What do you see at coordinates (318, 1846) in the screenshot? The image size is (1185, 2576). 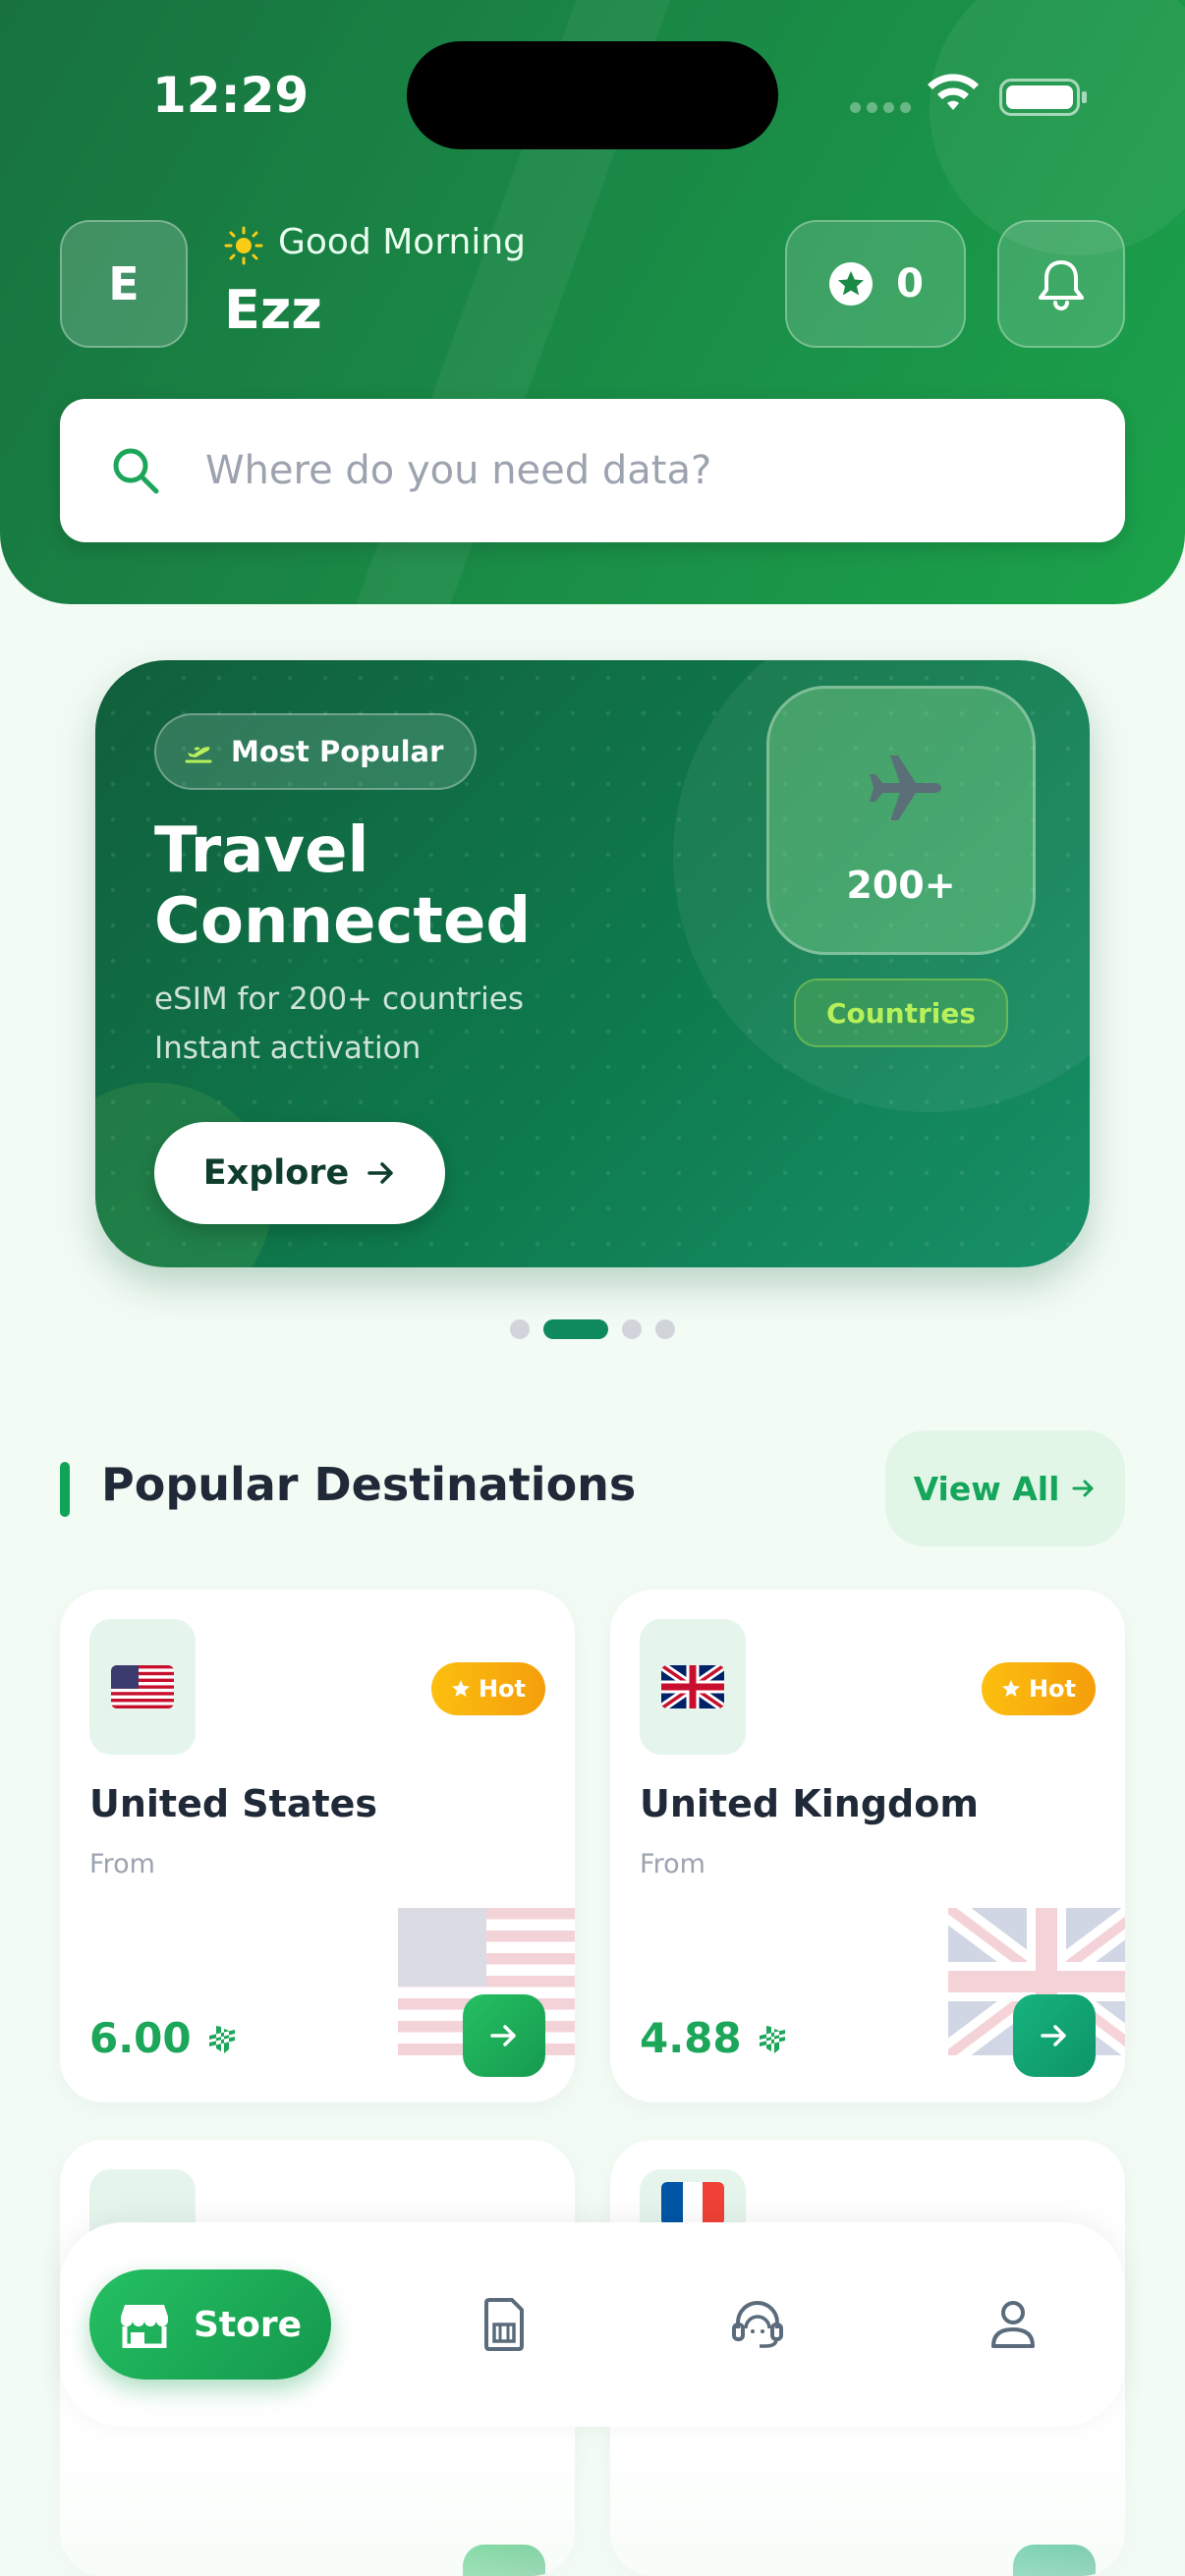 I see `destination-card: Hot United States From 6.00` at bounding box center [318, 1846].